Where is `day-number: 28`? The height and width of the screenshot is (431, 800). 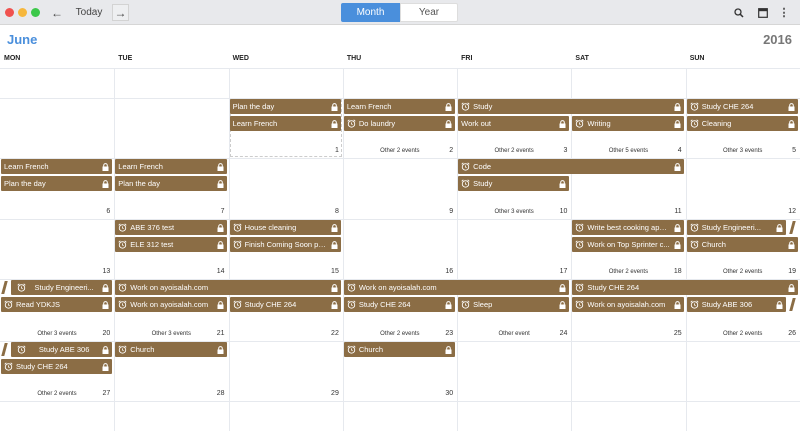 day-number: 28 is located at coordinates (215, 393).